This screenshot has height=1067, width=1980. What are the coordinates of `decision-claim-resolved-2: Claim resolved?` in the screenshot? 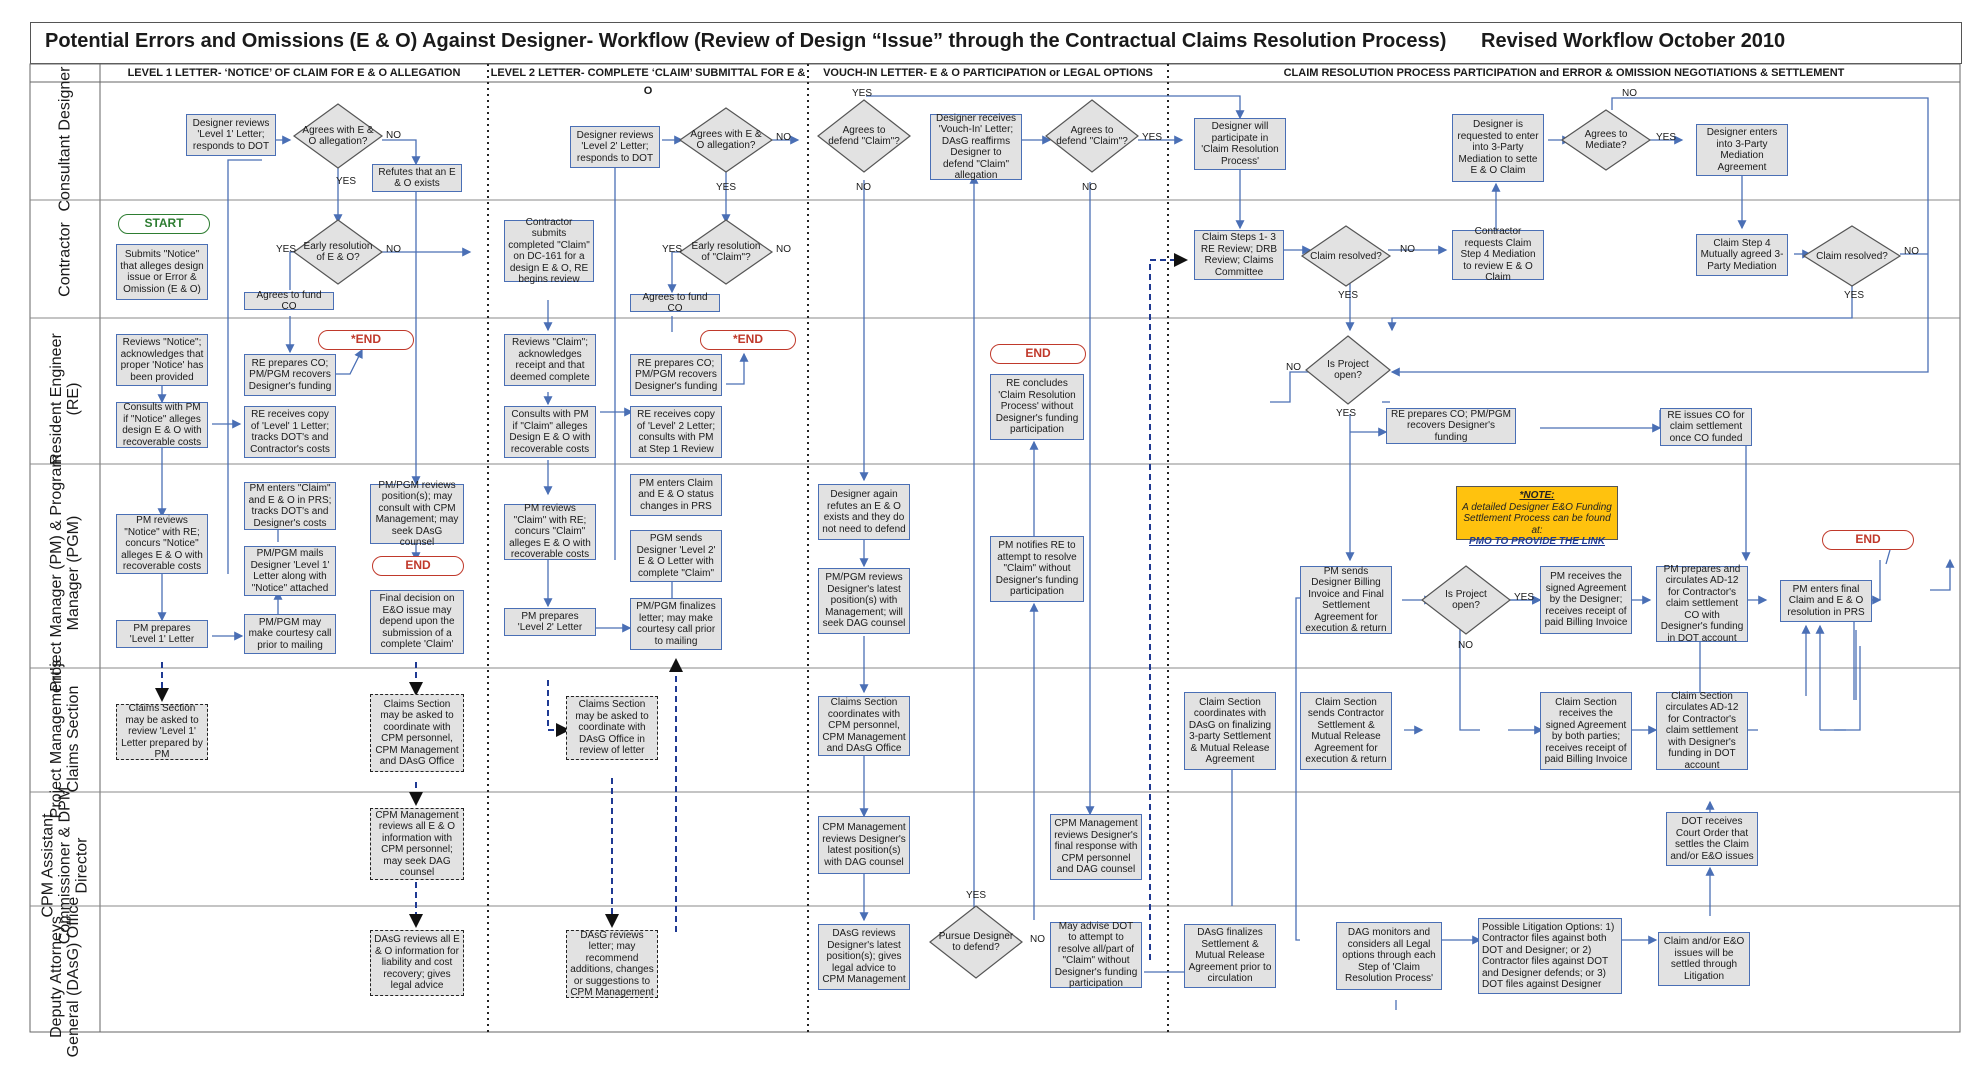 It's located at (1852, 256).